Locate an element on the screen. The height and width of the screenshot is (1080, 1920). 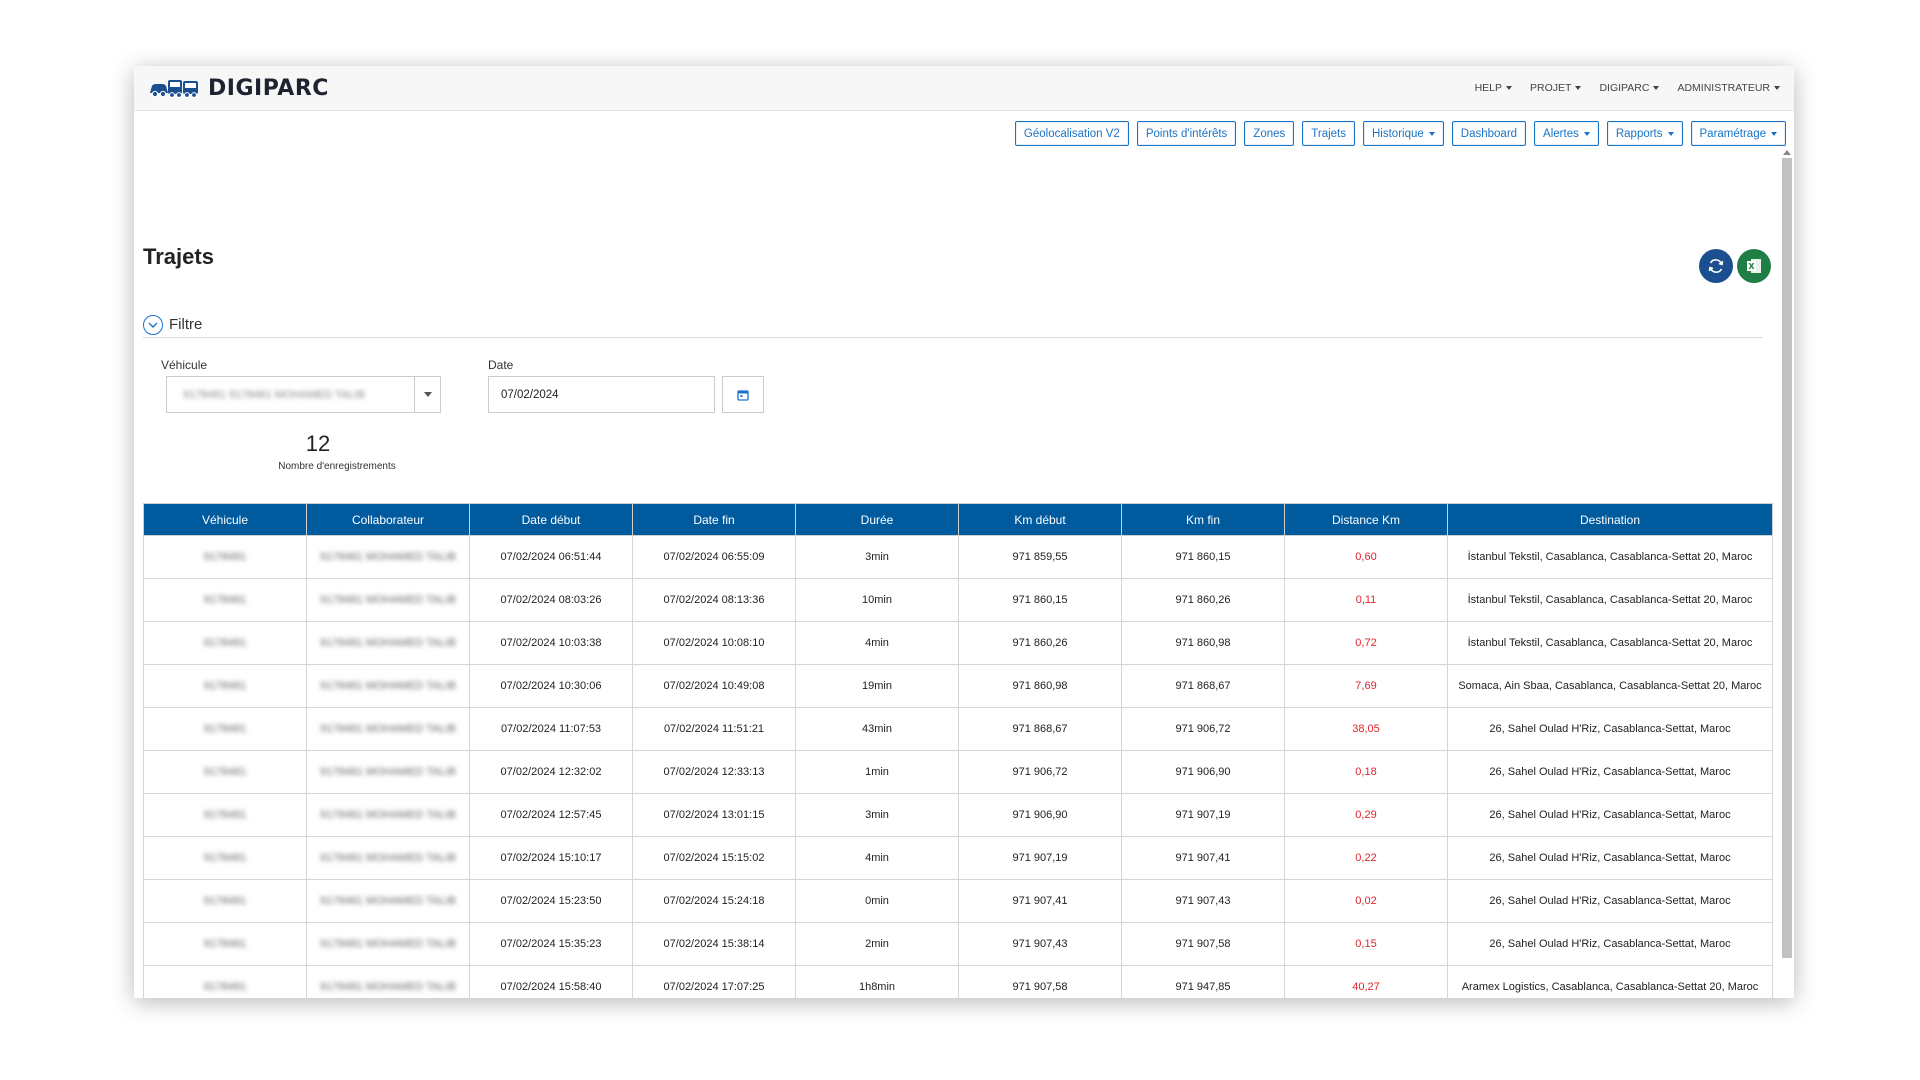
cell-date-fin: 07/02/2024 08:13:36 is located at coordinates (714, 600).